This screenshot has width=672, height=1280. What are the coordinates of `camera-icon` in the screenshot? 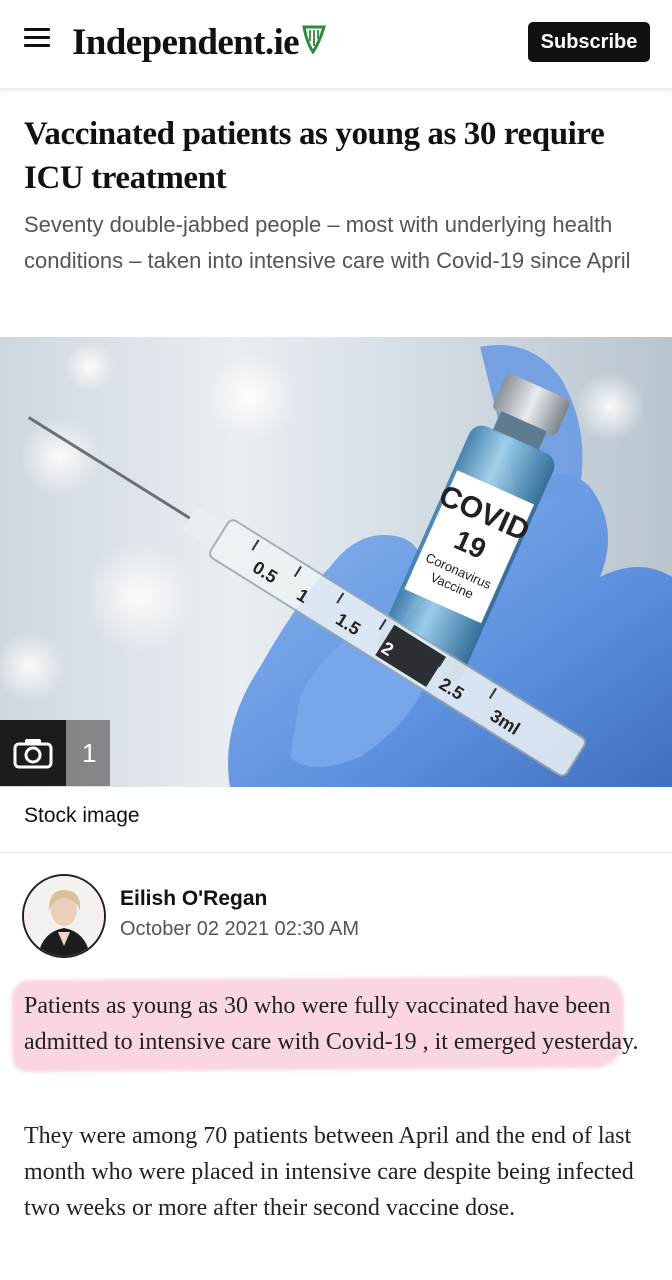 It's located at (33, 753).